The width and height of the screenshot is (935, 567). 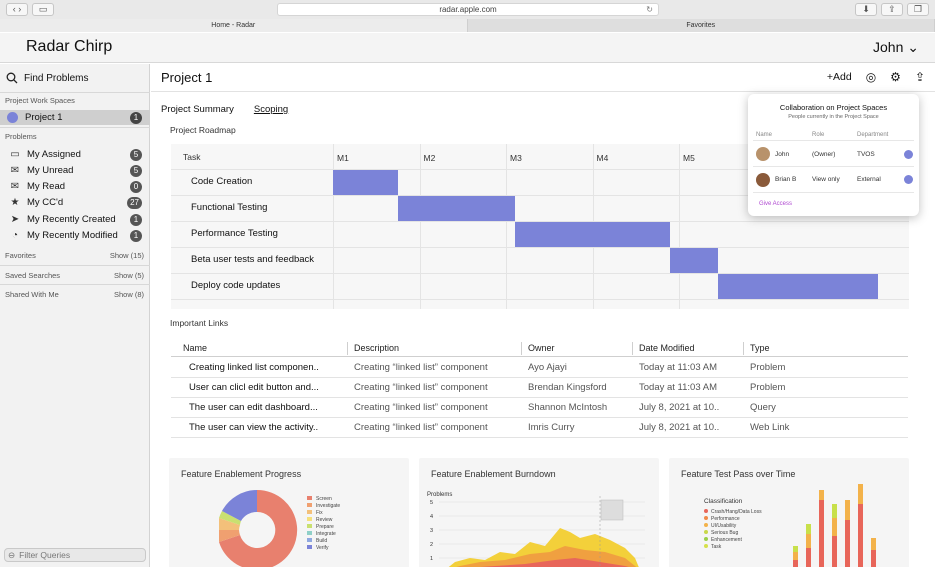 What do you see at coordinates (129, 294) in the screenshot?
I see `shared-show-link: Show (8)` at bounding box center [129, 294].